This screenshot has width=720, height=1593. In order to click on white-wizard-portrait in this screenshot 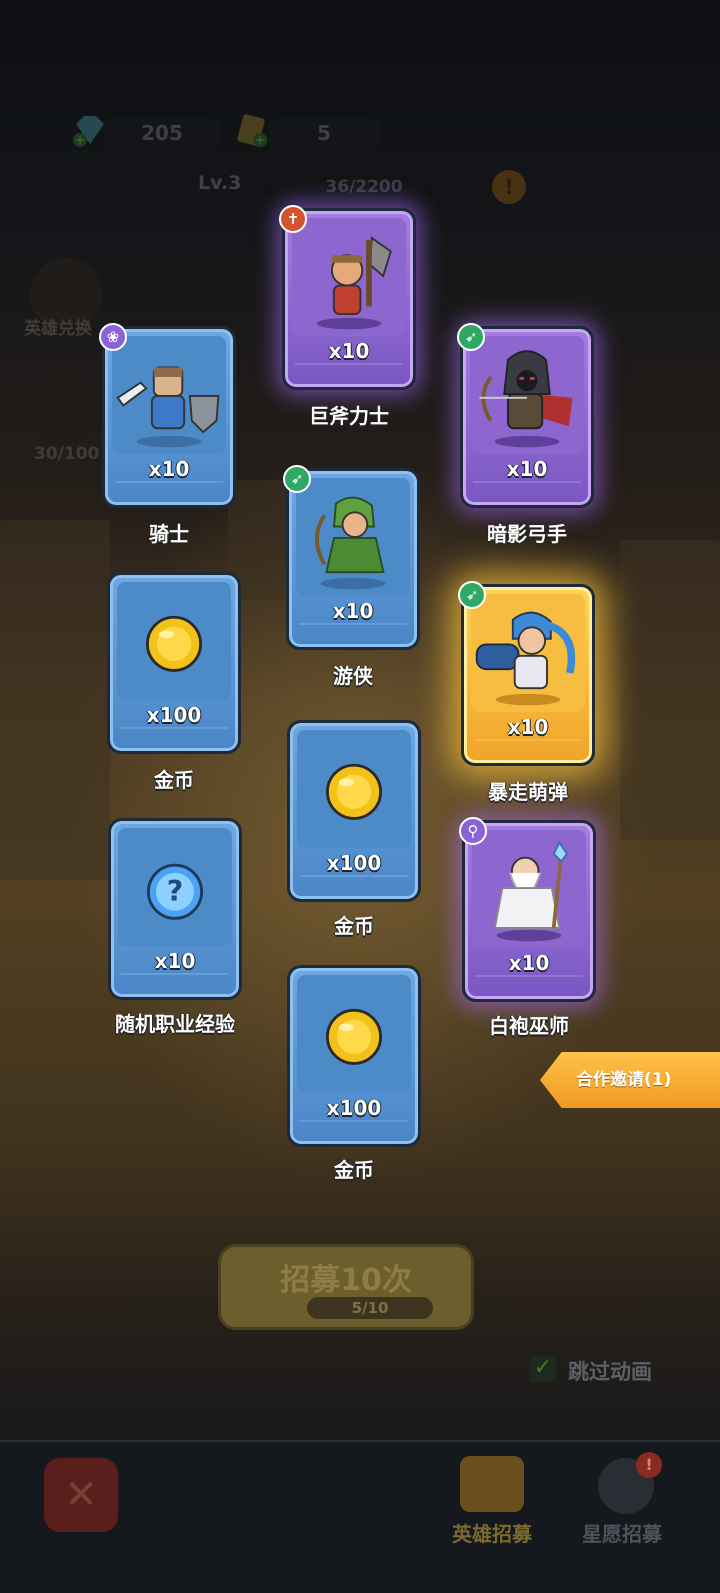, I will do `click(531, 891)`.